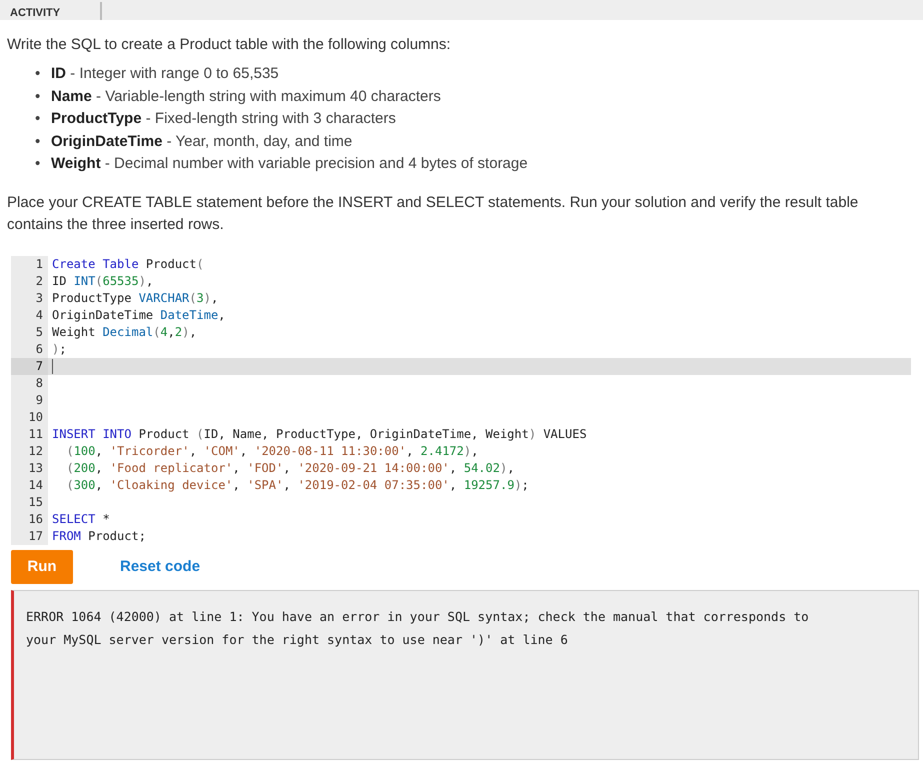 Image resolution: width=923 pixels, height=766 pixels. What do you see at coordinates (127, 264) in the screenshot?
I see `code-line: Create Table Product(` at bounding box center [127, 264].